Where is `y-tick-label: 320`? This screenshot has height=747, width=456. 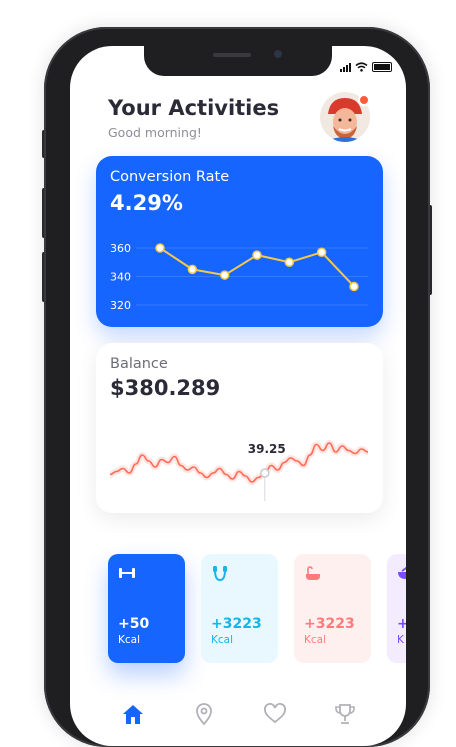
y-tick-label: 320 is located at coordinates (120, 305).